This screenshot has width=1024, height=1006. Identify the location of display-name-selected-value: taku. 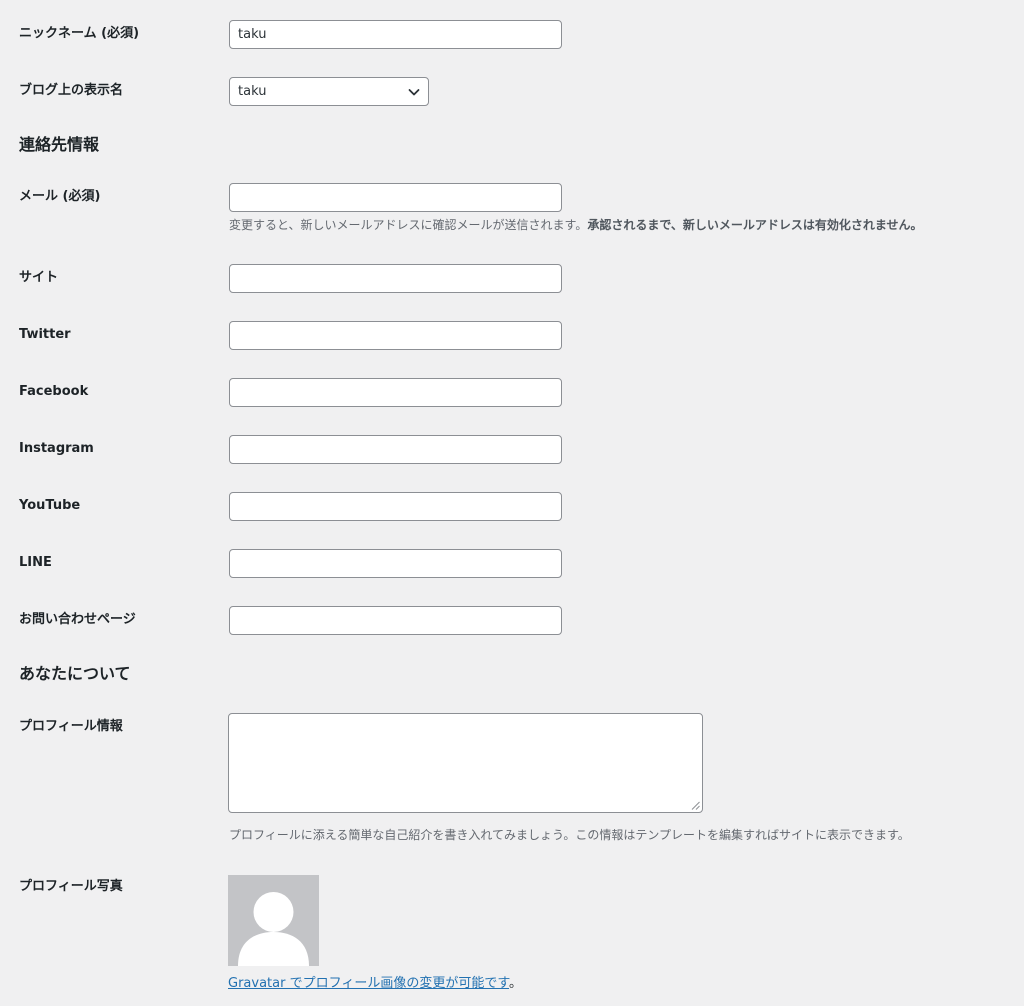
(252, 91).